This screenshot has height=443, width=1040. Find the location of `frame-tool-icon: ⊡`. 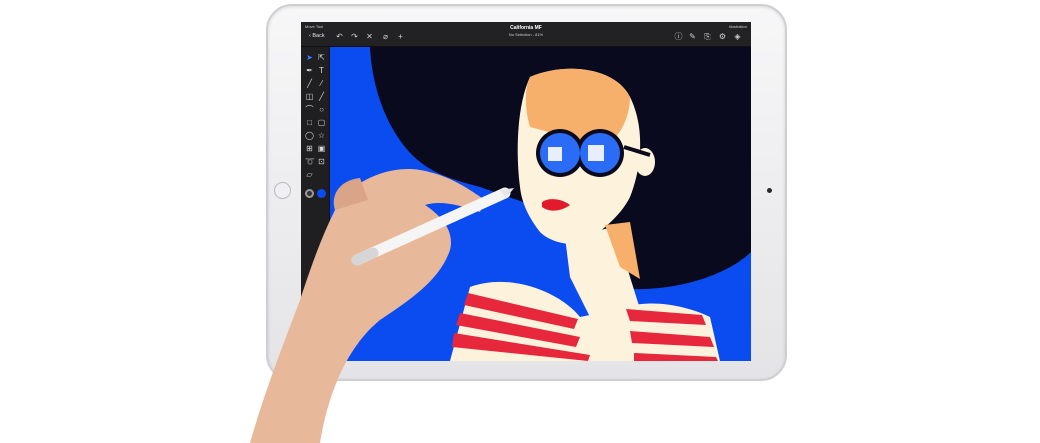

frame-tool-icon: ⊡ is located at coordinates (321, 161).